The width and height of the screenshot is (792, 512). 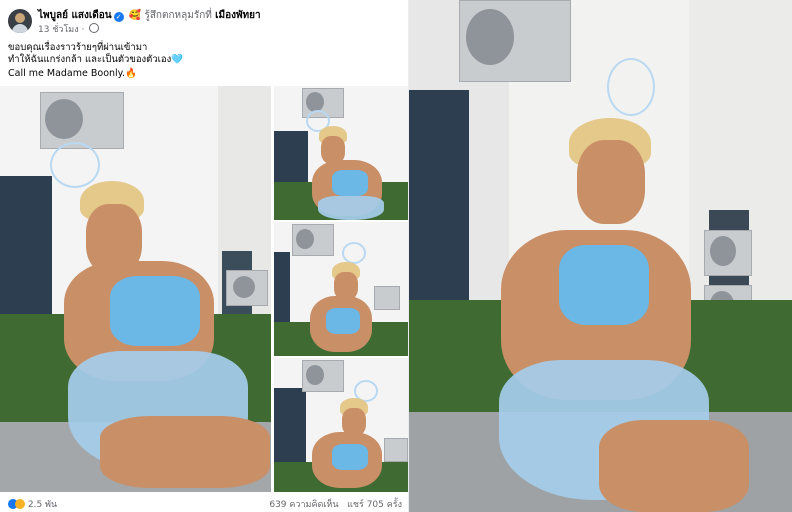 What do you see at coordinates (130, 73) in the screenshot?
I see `fire-icon: 🔥` at bounding box center [130, 73].